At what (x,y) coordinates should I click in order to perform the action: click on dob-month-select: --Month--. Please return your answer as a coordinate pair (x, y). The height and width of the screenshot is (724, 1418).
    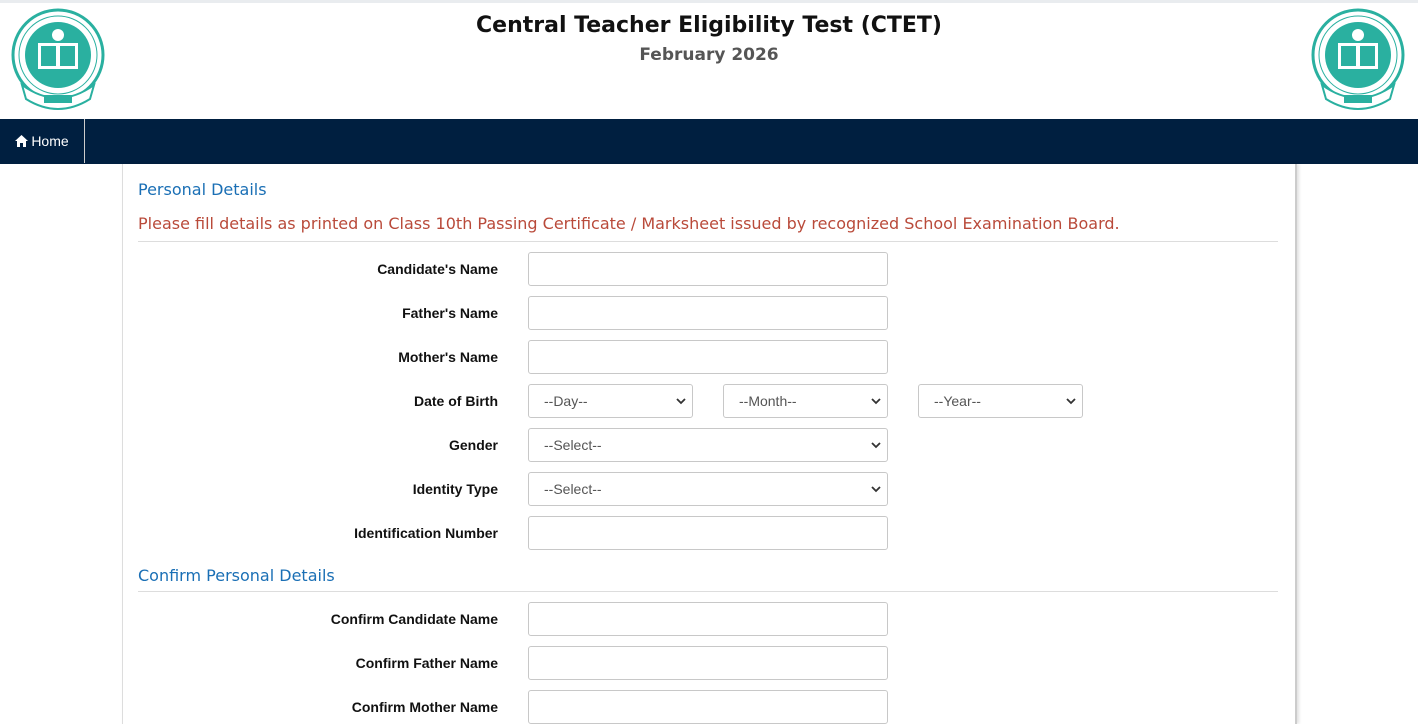
    Looking at the image, I should click on (805, 401).